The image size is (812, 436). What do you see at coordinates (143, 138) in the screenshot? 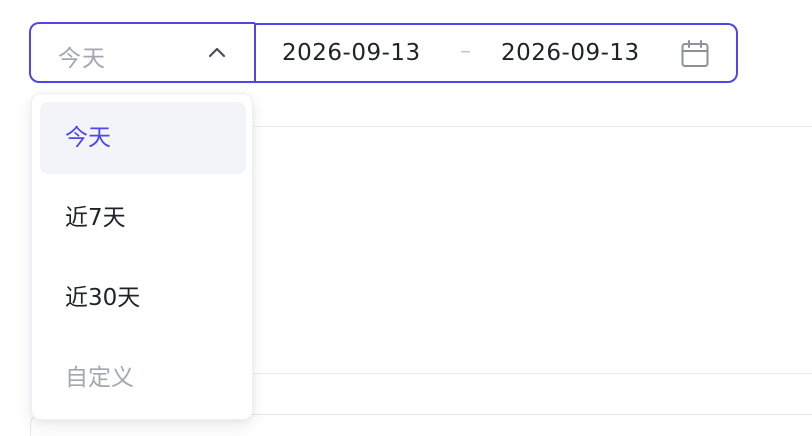
I see `option-today: 今天` at bounding box center [143, 138].